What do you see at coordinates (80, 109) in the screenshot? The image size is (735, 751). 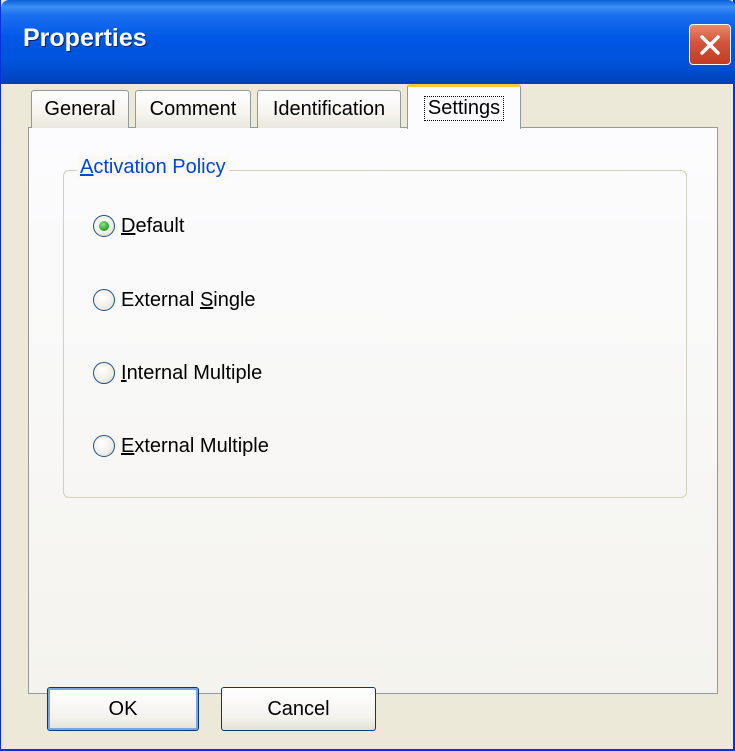 I see `tab-general: General` at bounding box center [80, 109].